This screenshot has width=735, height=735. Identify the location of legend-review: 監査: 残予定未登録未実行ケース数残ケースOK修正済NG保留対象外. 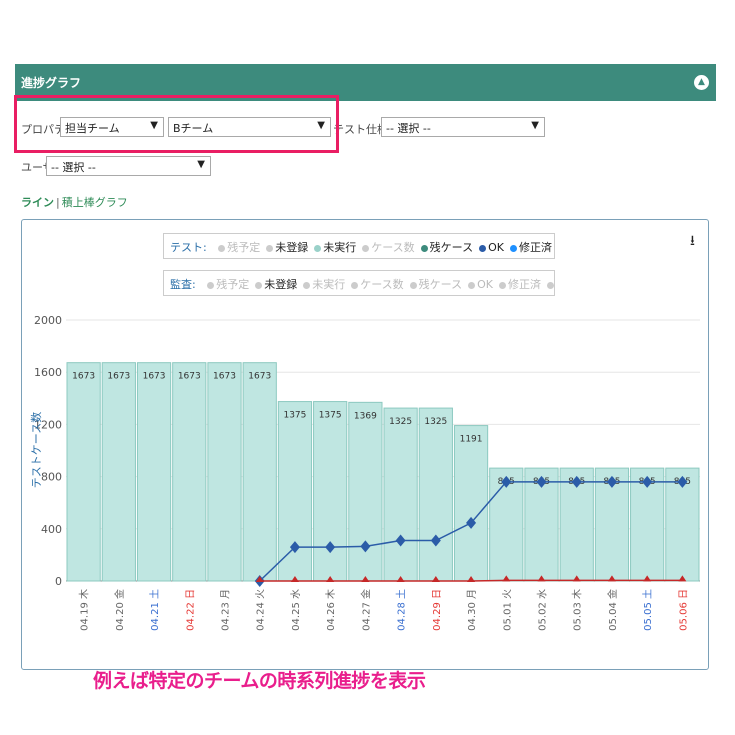
(359, 283).